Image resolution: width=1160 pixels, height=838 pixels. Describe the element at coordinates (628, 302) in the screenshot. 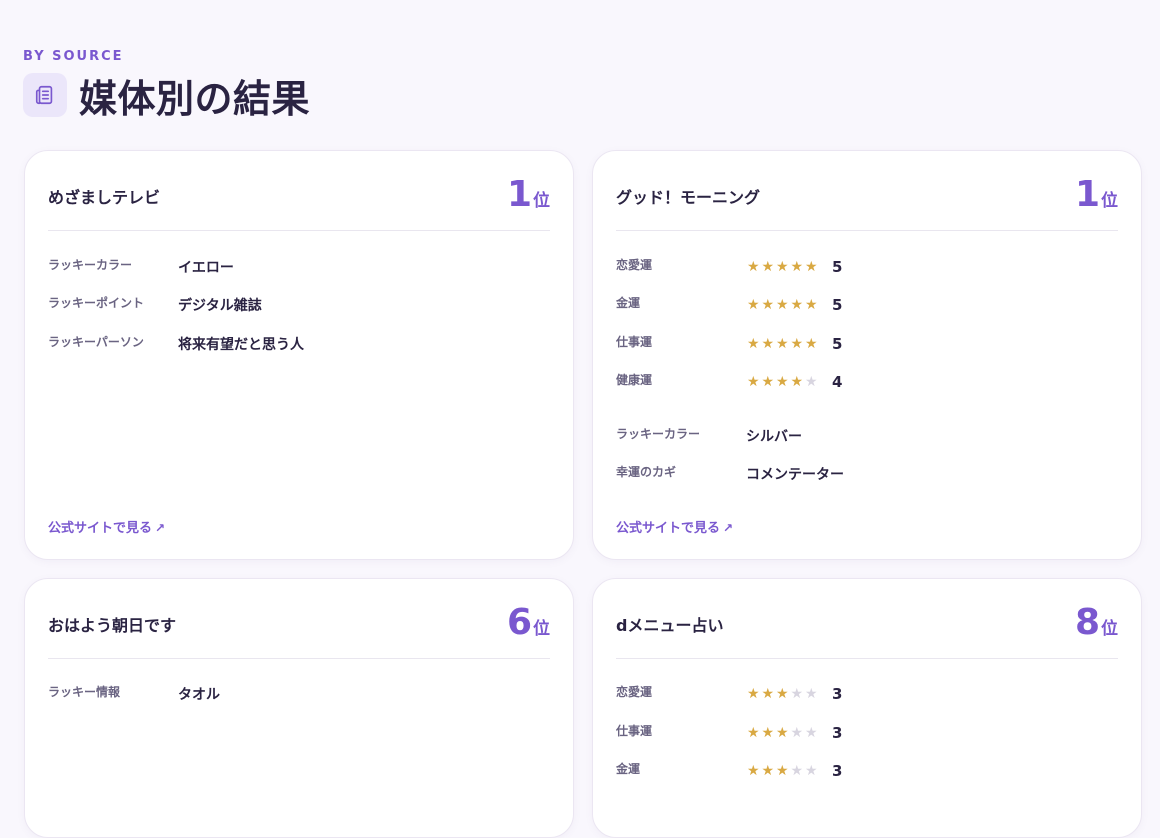

I see `rating-label: 金運` at that location.